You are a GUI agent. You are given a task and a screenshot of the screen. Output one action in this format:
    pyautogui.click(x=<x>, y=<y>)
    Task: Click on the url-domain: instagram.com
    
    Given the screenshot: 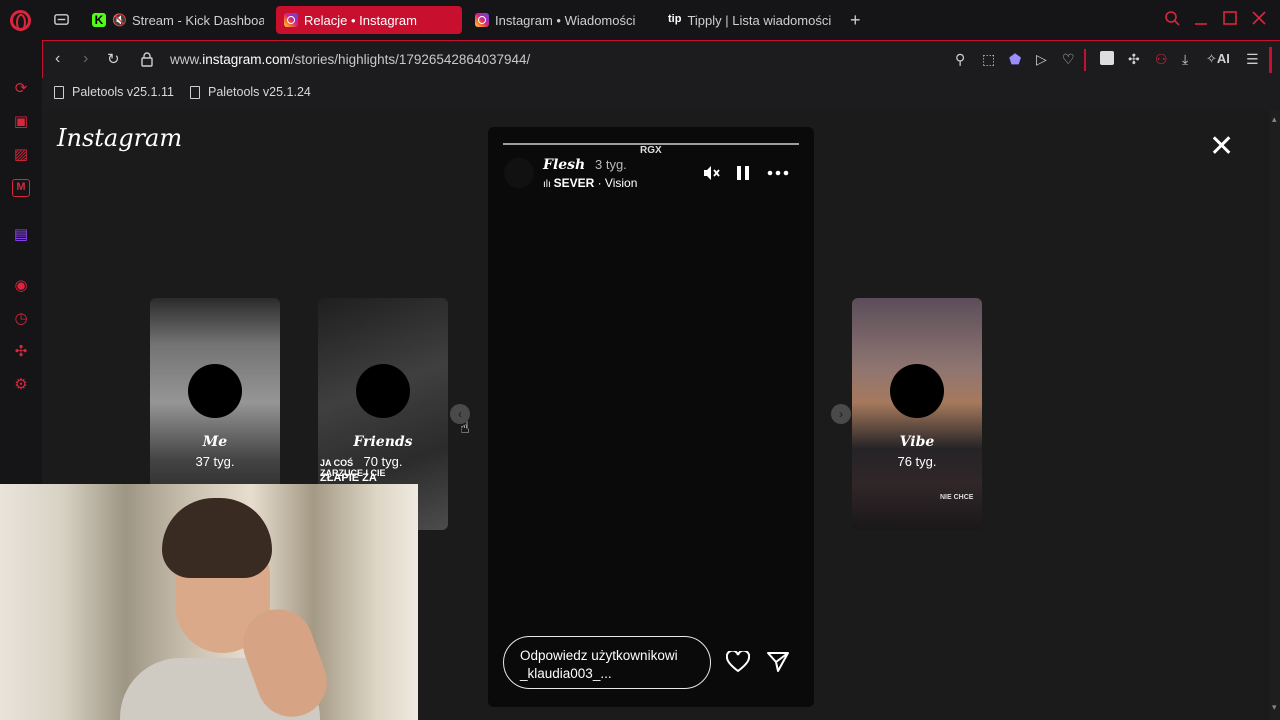 What is the action you would take?
    pyautogui.click(x=246, y=59)
    